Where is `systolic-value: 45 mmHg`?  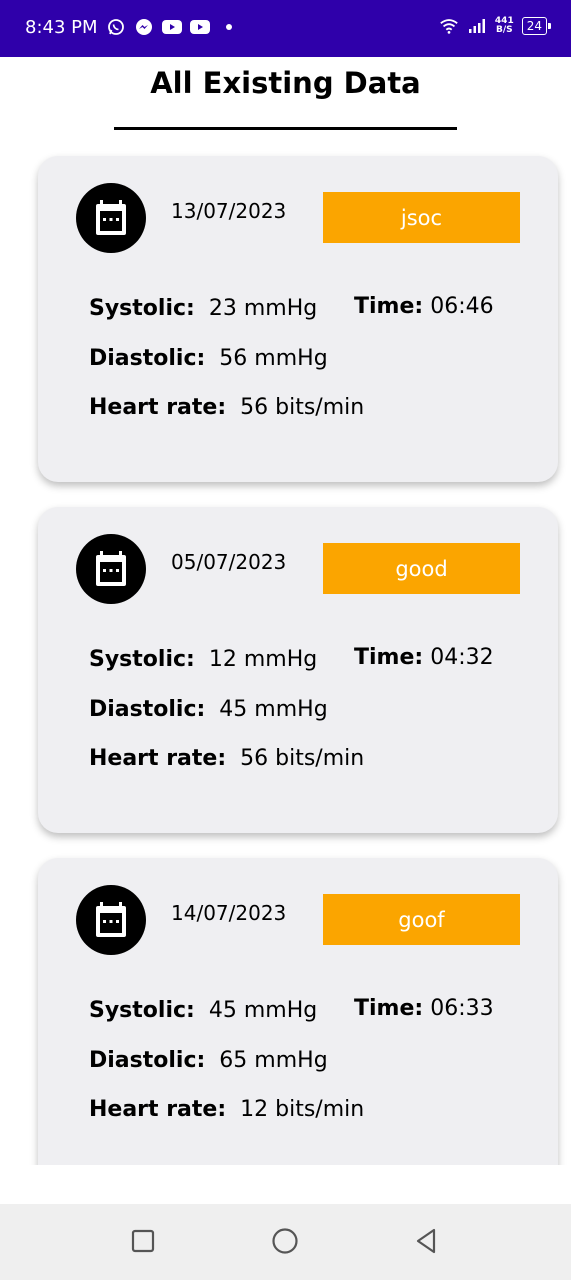
systolic-value: 45 mmHg is located at coordinates (263, 1010).